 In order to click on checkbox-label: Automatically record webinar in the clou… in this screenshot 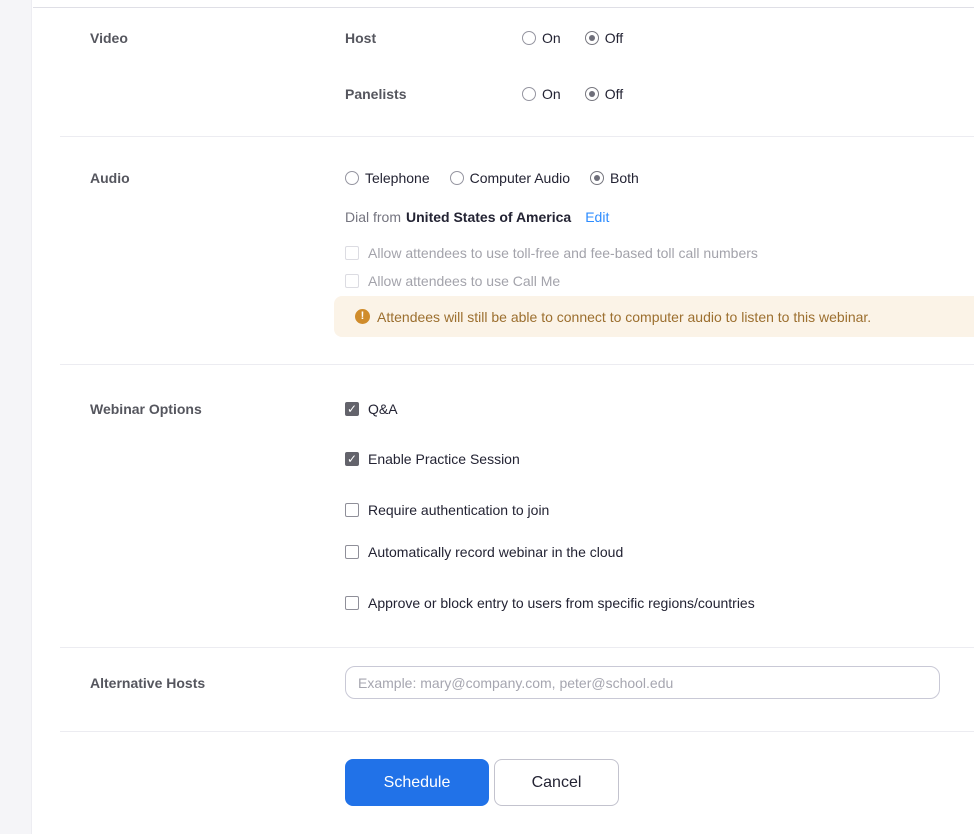, I will do `click(496, 552)`.